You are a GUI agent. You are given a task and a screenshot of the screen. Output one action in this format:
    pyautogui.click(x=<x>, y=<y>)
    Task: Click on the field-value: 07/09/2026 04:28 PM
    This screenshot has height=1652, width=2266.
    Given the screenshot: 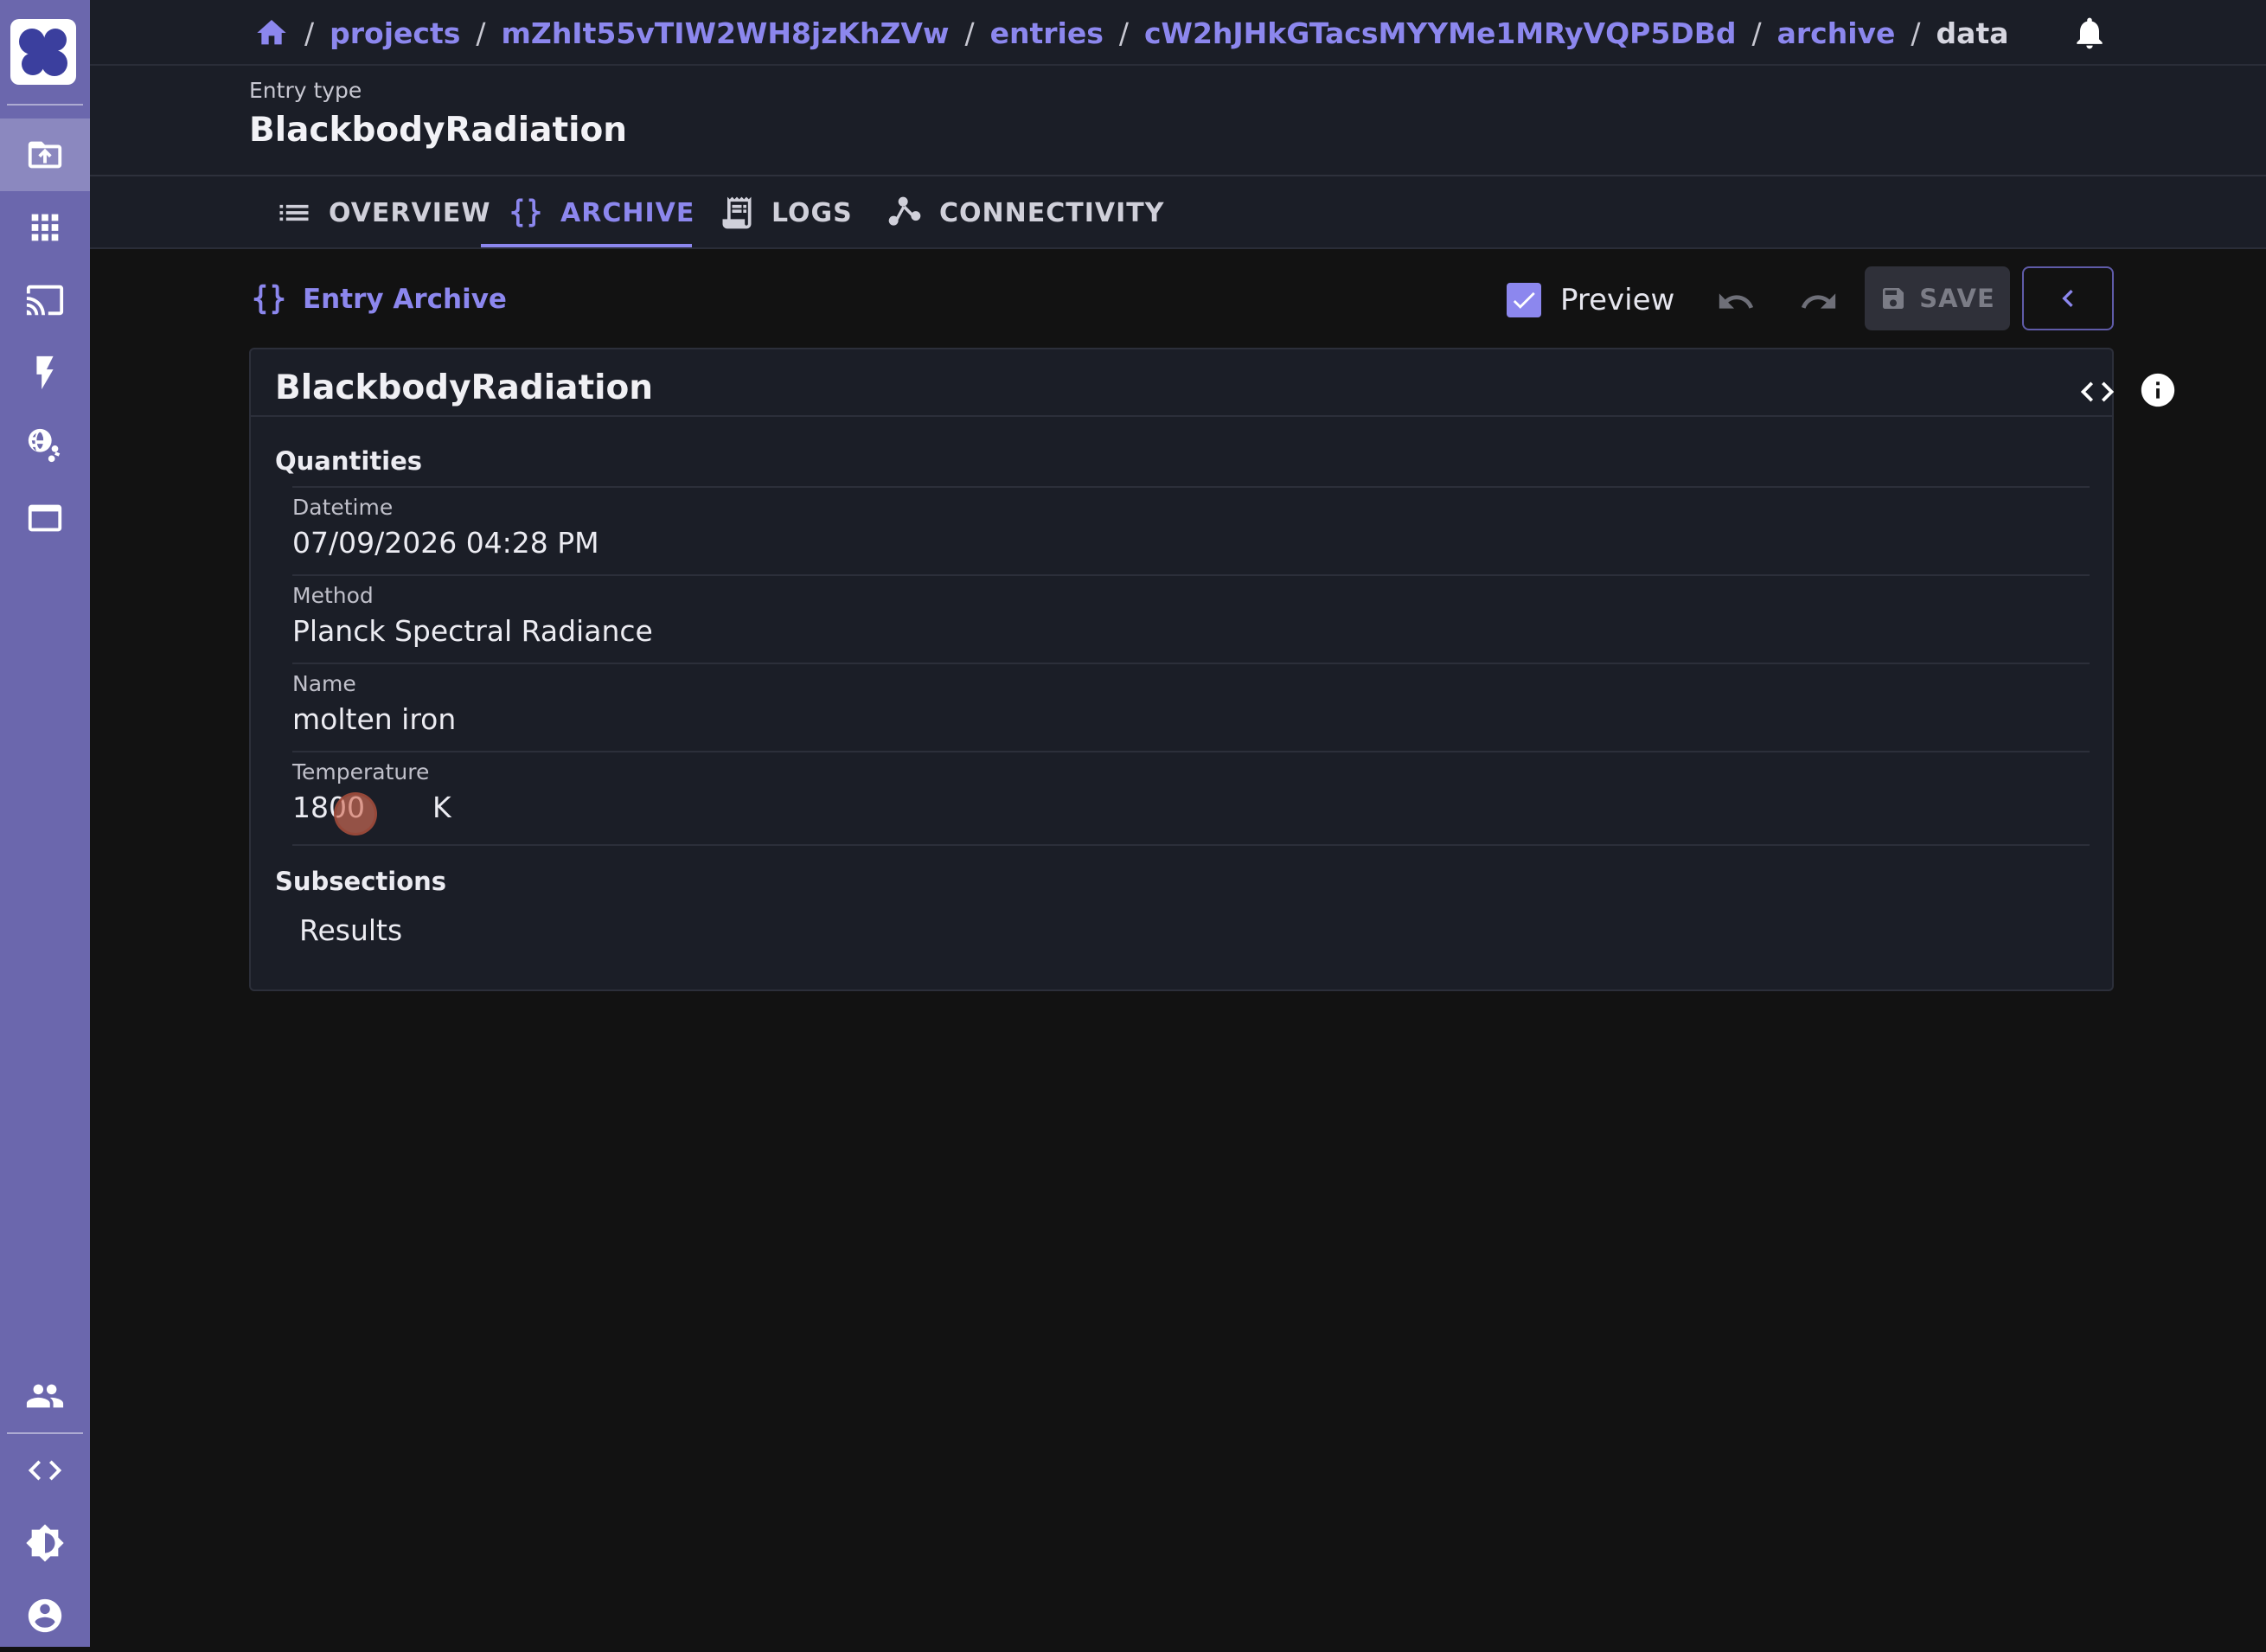 What is the action you would take?
    pyautogui.click(x=446, y=543)
    